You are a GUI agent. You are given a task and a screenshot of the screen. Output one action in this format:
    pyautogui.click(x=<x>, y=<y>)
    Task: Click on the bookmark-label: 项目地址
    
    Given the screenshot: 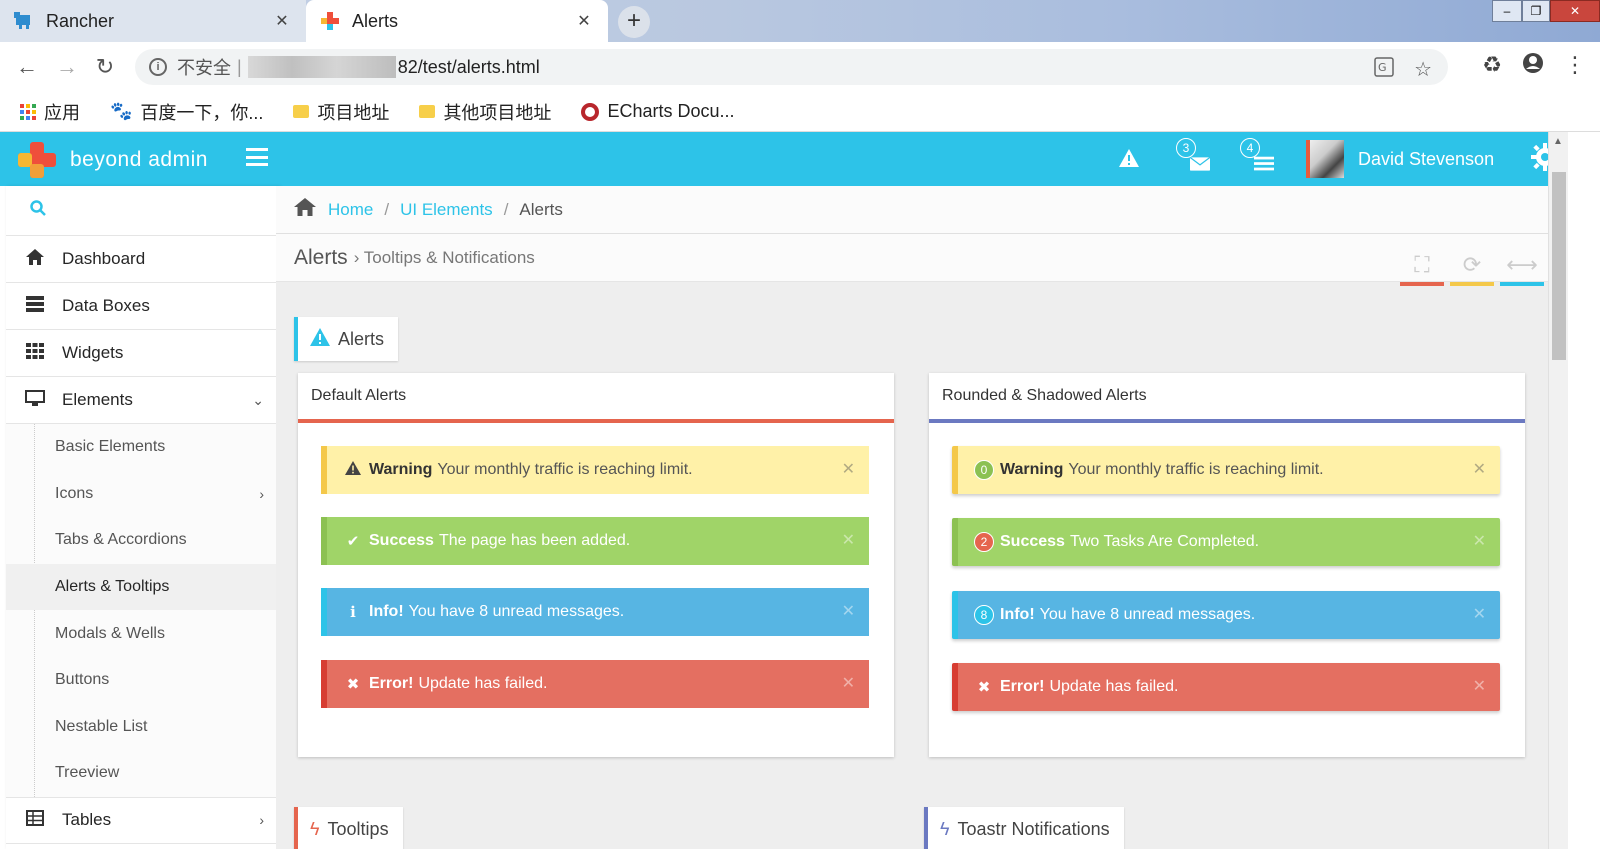 What is the action you would take?
    pyautogui.click(x=353, y=112)
    